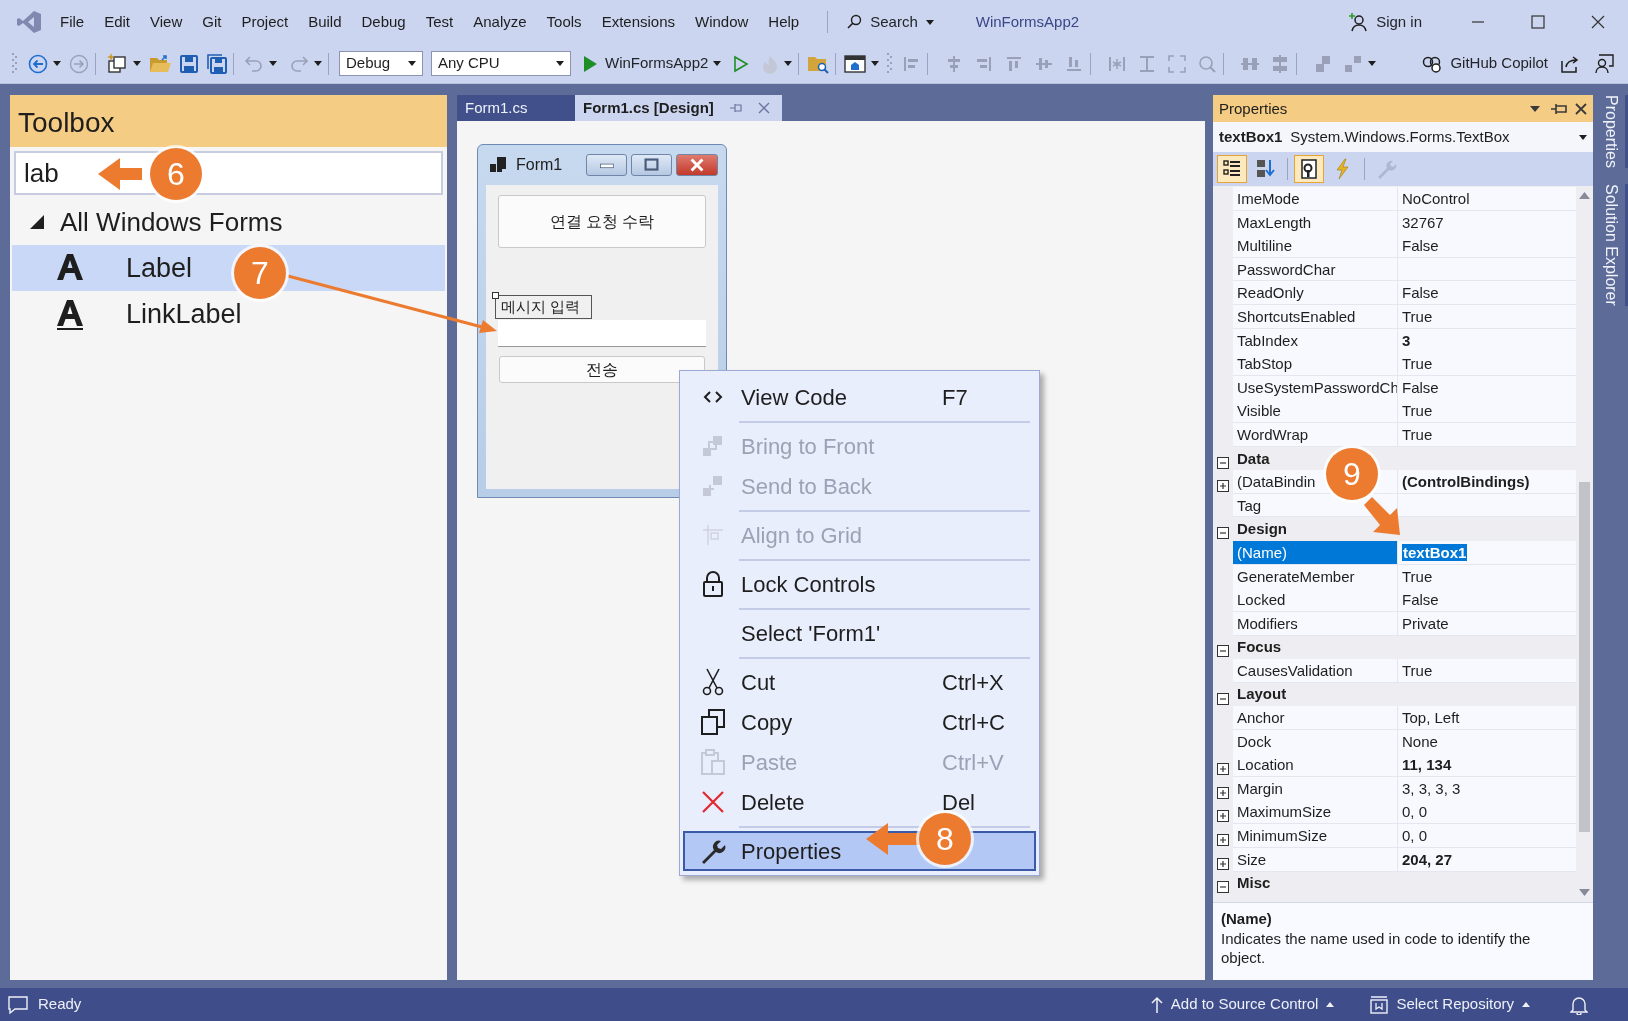  What do you see at coordinates (1612, 244) in the screenshot?
I see `side-tab: Solution Explorer` at bounding box center [1612, 244].